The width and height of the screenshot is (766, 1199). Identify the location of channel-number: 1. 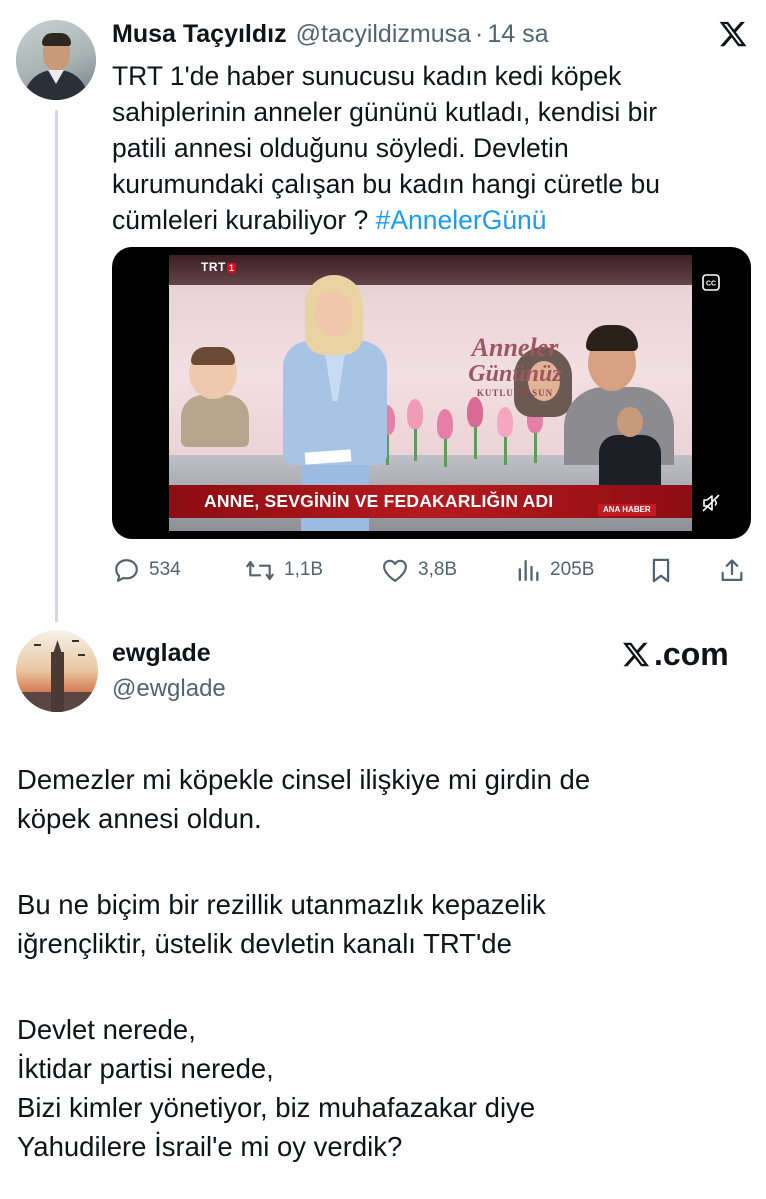
(231, 268).